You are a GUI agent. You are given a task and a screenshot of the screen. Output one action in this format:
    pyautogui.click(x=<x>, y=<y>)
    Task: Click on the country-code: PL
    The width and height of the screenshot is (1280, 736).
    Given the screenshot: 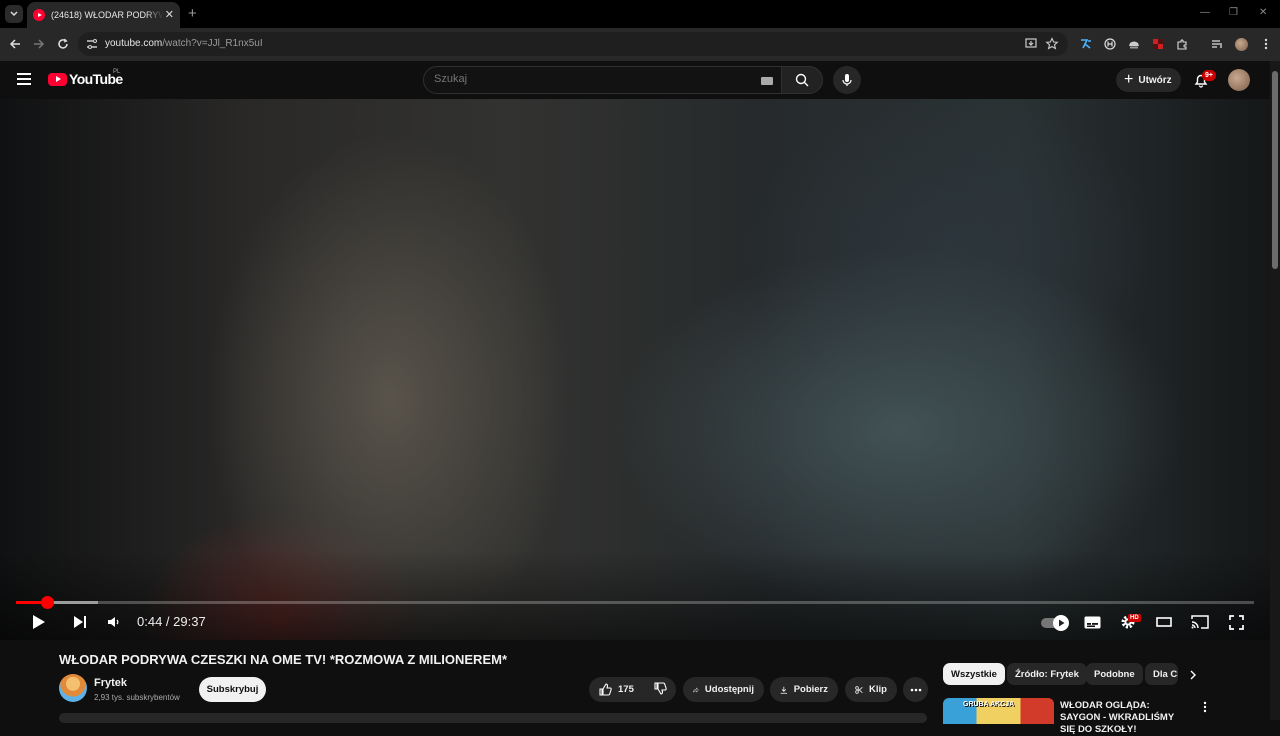 What is the action you would take?
    pyautogui.click(x=117, y=72)
    